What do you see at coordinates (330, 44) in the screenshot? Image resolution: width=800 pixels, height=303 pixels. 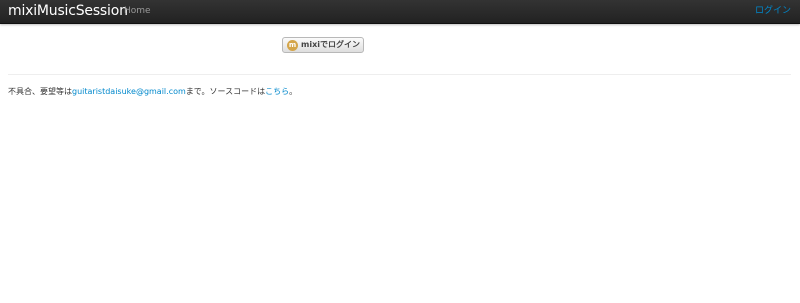 I see `mixi-login-label: mixiでログイン` at bounding box center [330, 44].